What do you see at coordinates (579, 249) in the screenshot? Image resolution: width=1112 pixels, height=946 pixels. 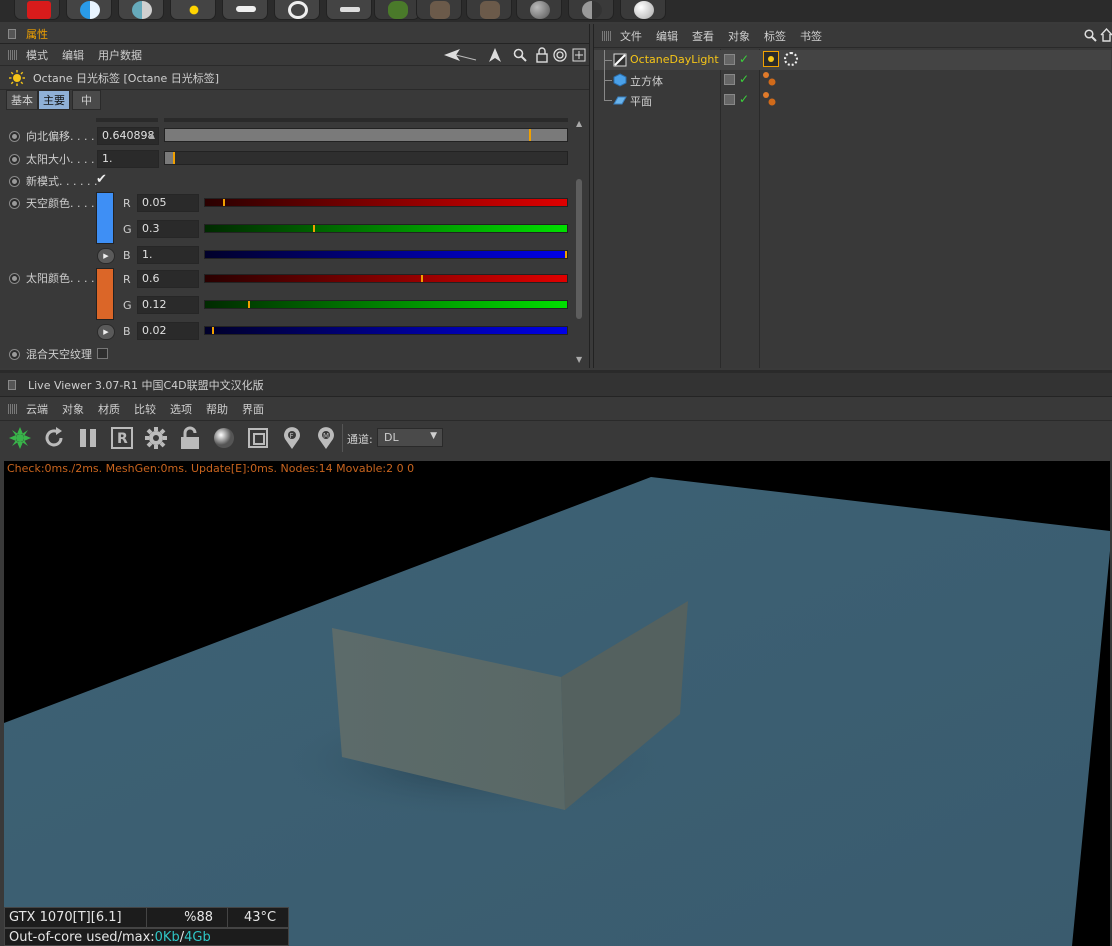 I see `scroll-thumb` at bounding box center [579, 249].